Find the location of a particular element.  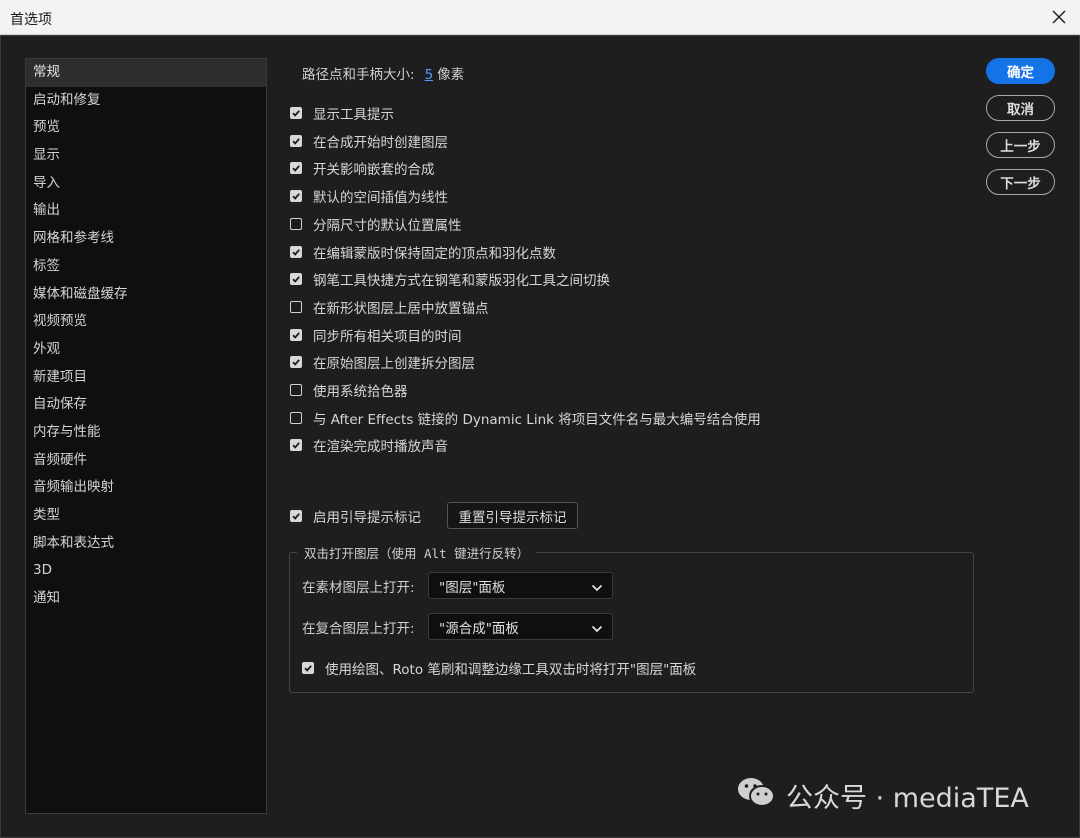

footage-open-value: "图层"面板 is located at coordinates (472, 587).